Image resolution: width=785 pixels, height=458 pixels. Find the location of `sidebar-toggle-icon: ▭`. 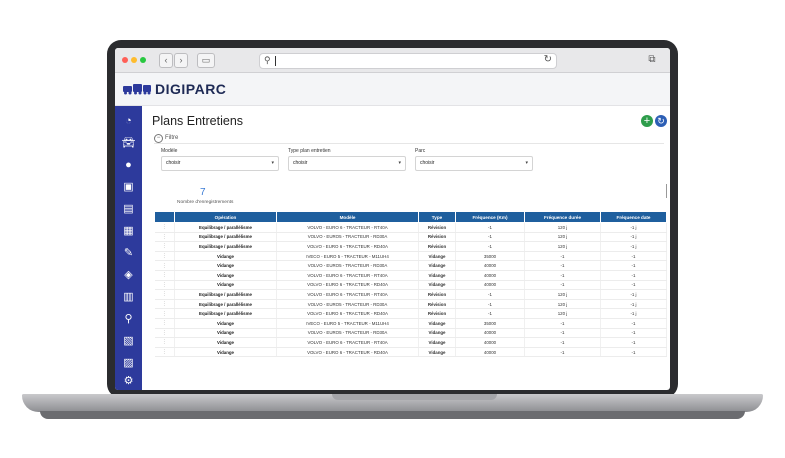

sidebar-toggle-icon: ▭ is located at coordinates (206, 60).